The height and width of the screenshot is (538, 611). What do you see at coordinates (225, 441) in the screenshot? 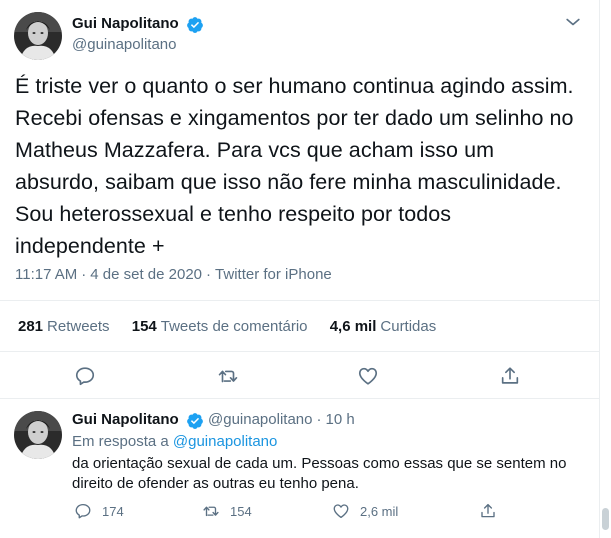
I see `in-reply-to-mention: @guinapolitano` at bounding box center [225, 441].